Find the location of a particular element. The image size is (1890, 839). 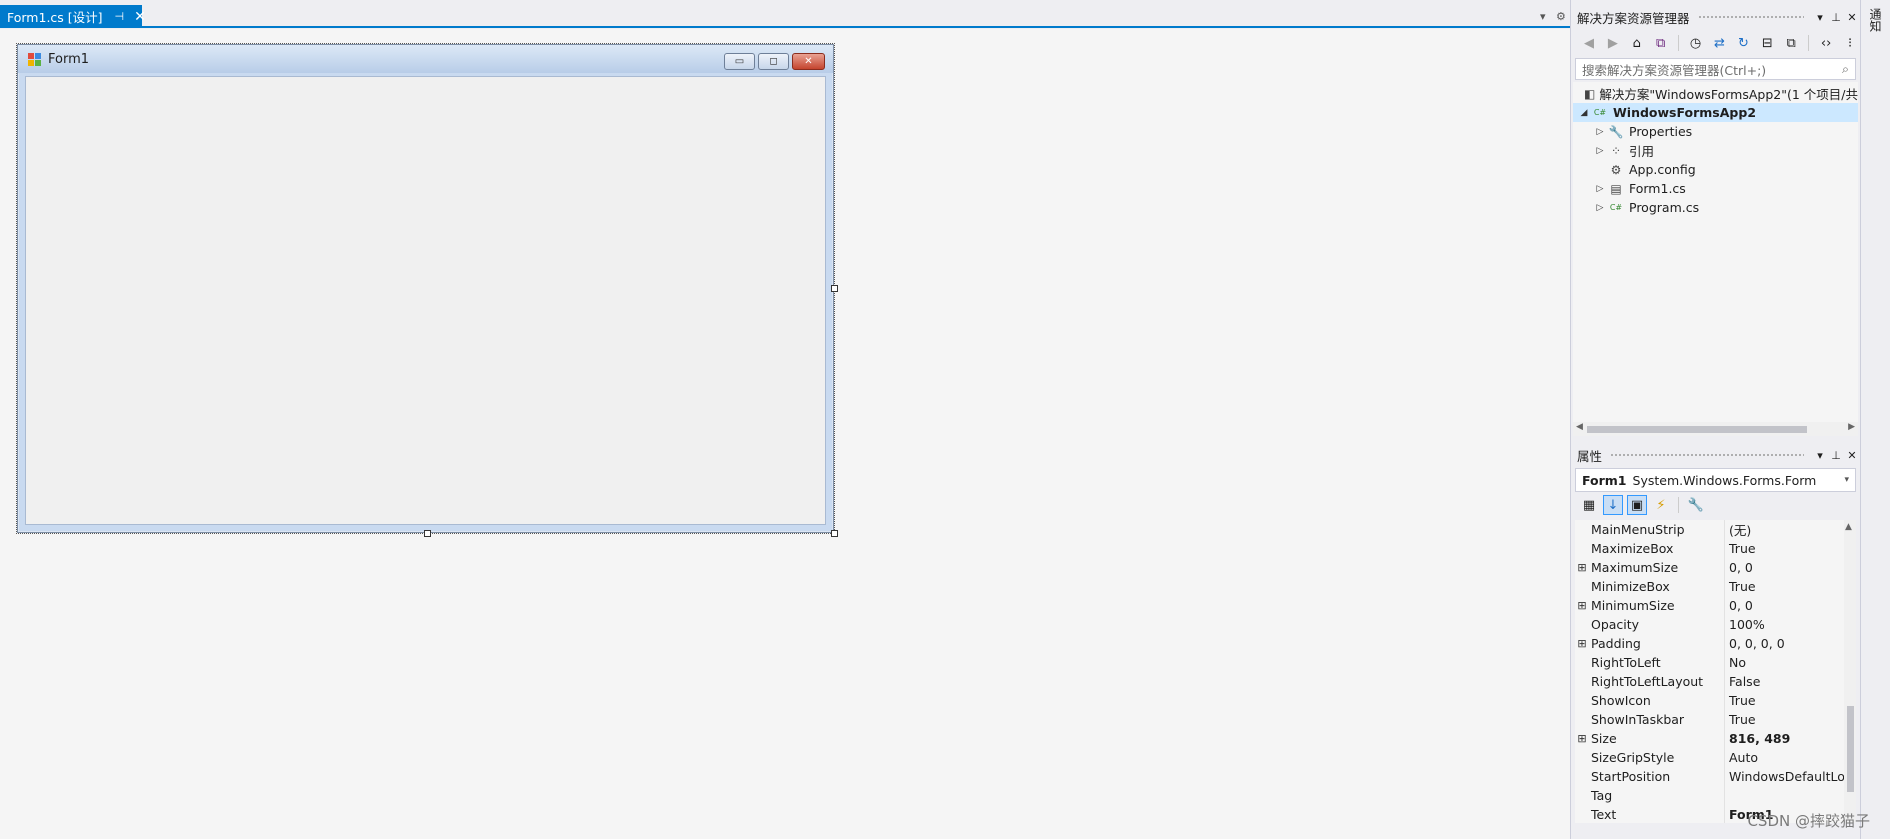

property-row: RightToLeft No is located at coordinates (1709, 662).